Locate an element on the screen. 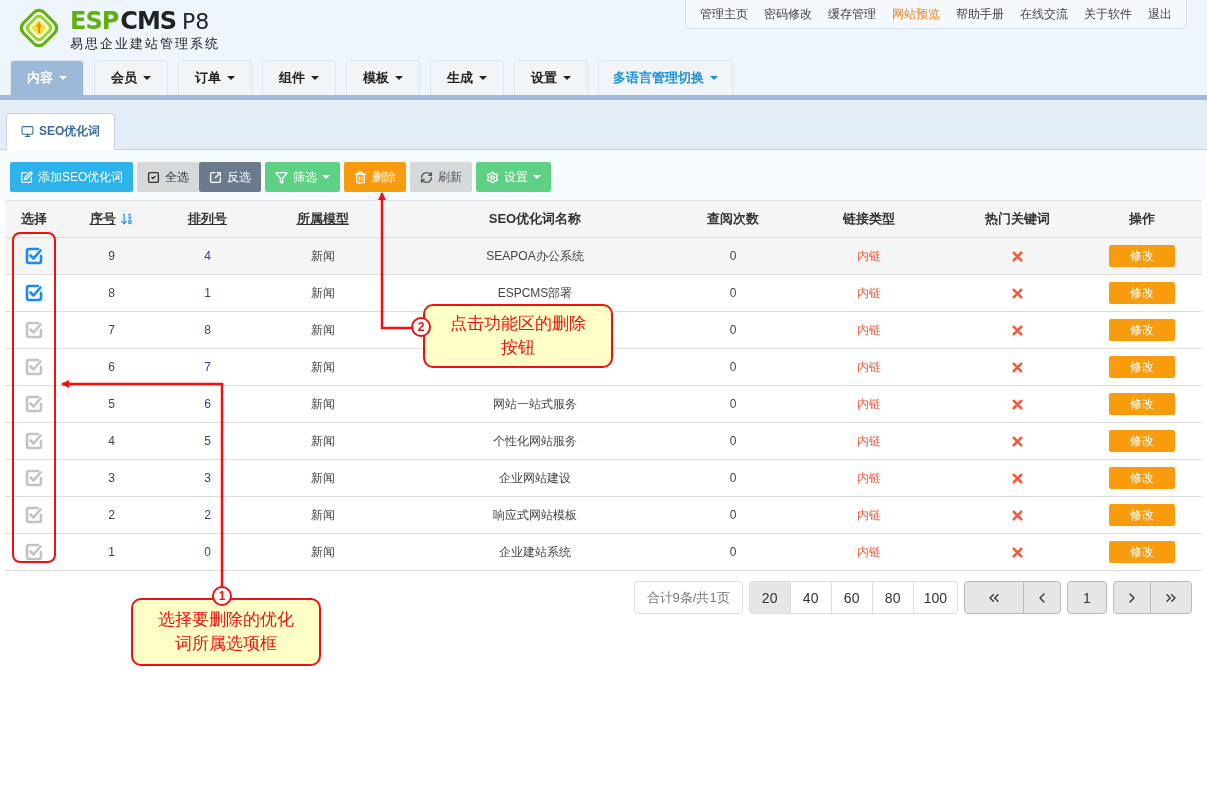 This screenshot has height=808, width=1207. column-header: 热门关键词 is located at coordinates (1017, 219).